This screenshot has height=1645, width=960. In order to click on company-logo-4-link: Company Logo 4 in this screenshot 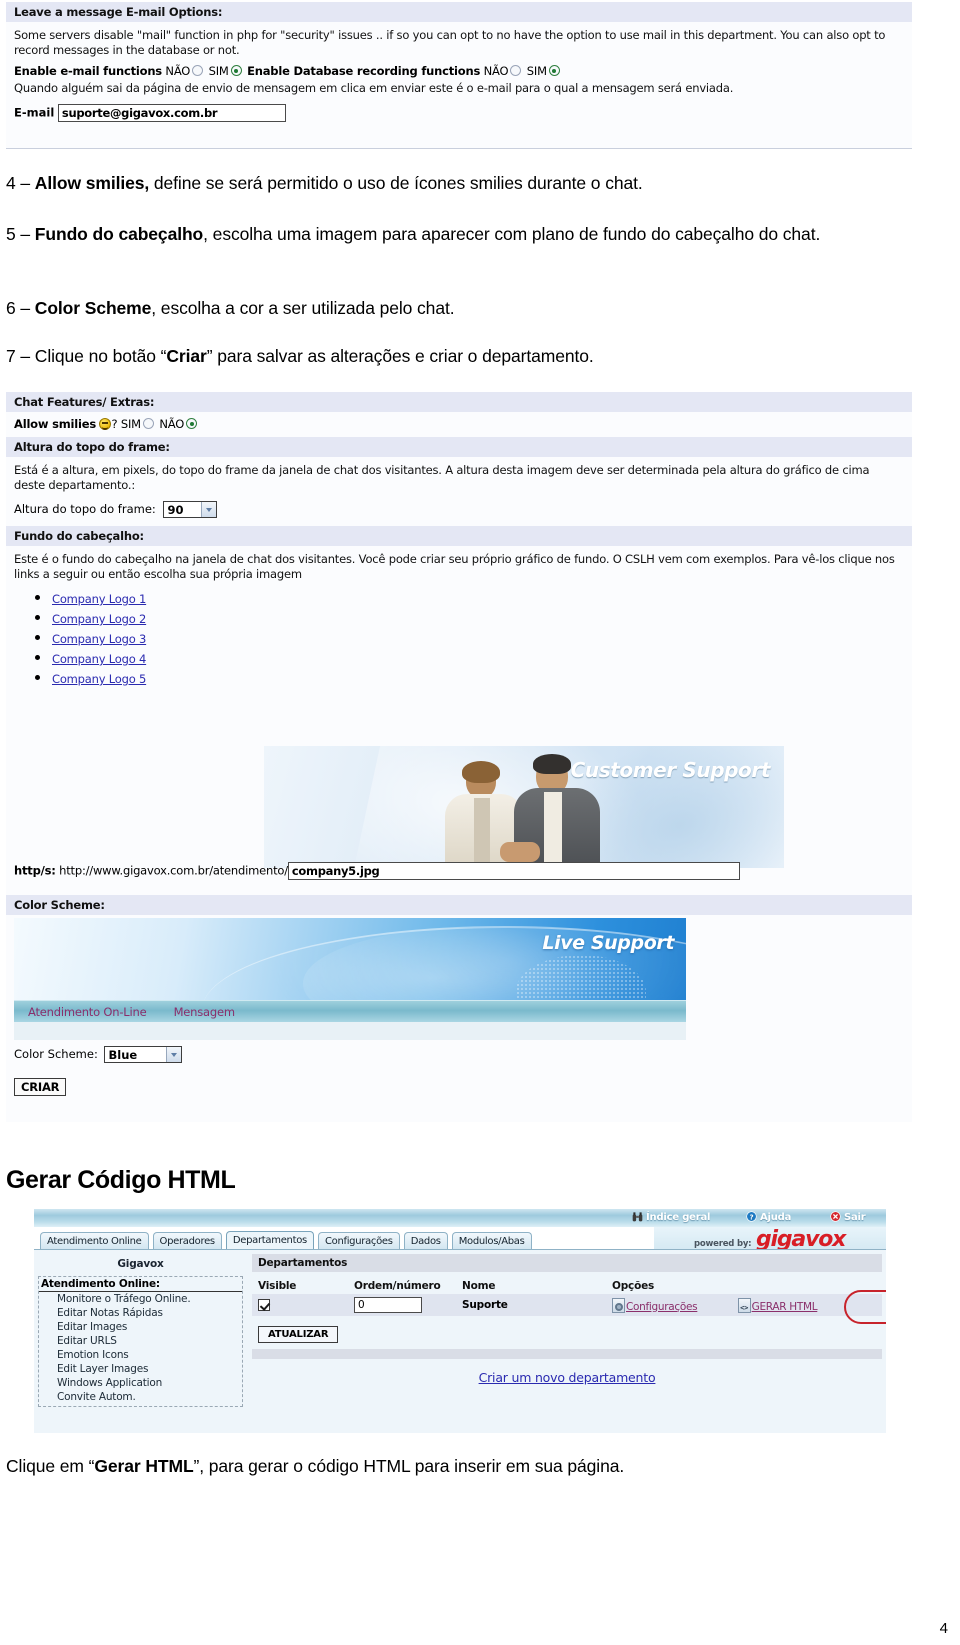, I will do `click(99, 659)`.